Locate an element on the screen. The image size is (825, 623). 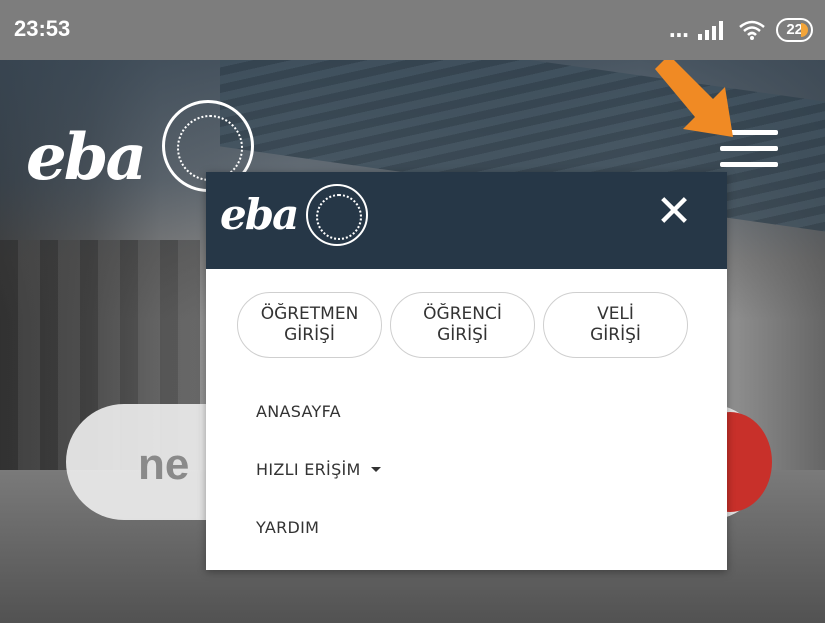
orange-arrow-icon is located at coordinates (694, 96).